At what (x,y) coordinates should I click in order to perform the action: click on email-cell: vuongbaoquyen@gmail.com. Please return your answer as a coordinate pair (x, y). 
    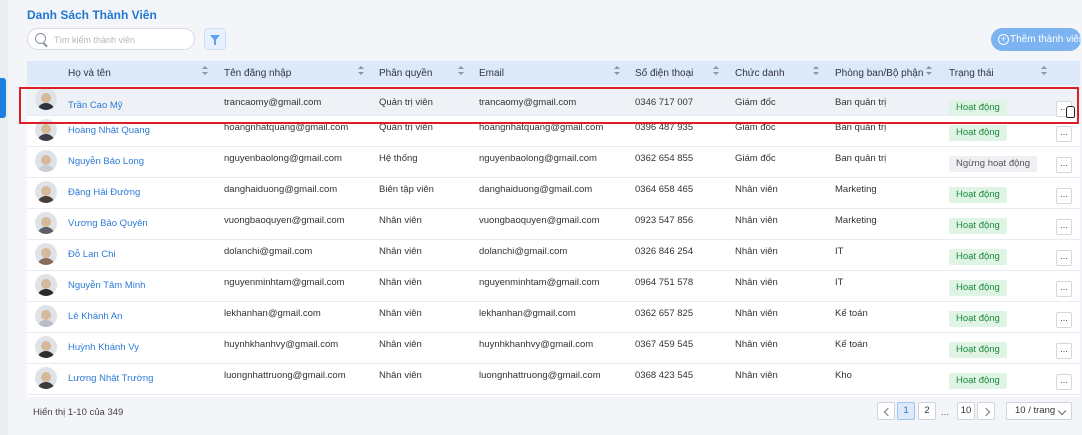
    Looking at the image, I should click on (539, 220).